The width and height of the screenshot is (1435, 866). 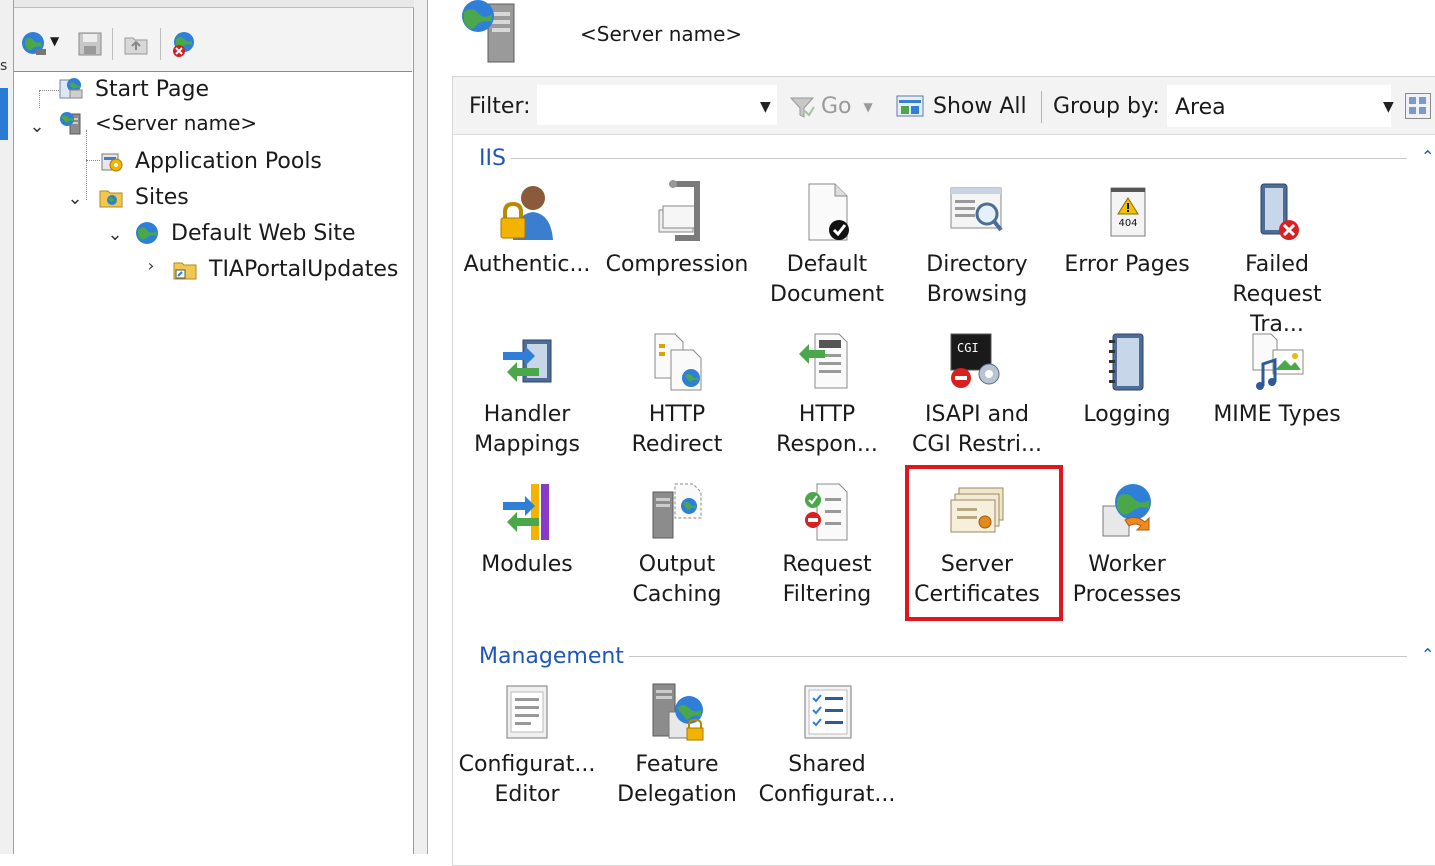 I want to click on feature-label: Logging, so click(x=1127, y=414).